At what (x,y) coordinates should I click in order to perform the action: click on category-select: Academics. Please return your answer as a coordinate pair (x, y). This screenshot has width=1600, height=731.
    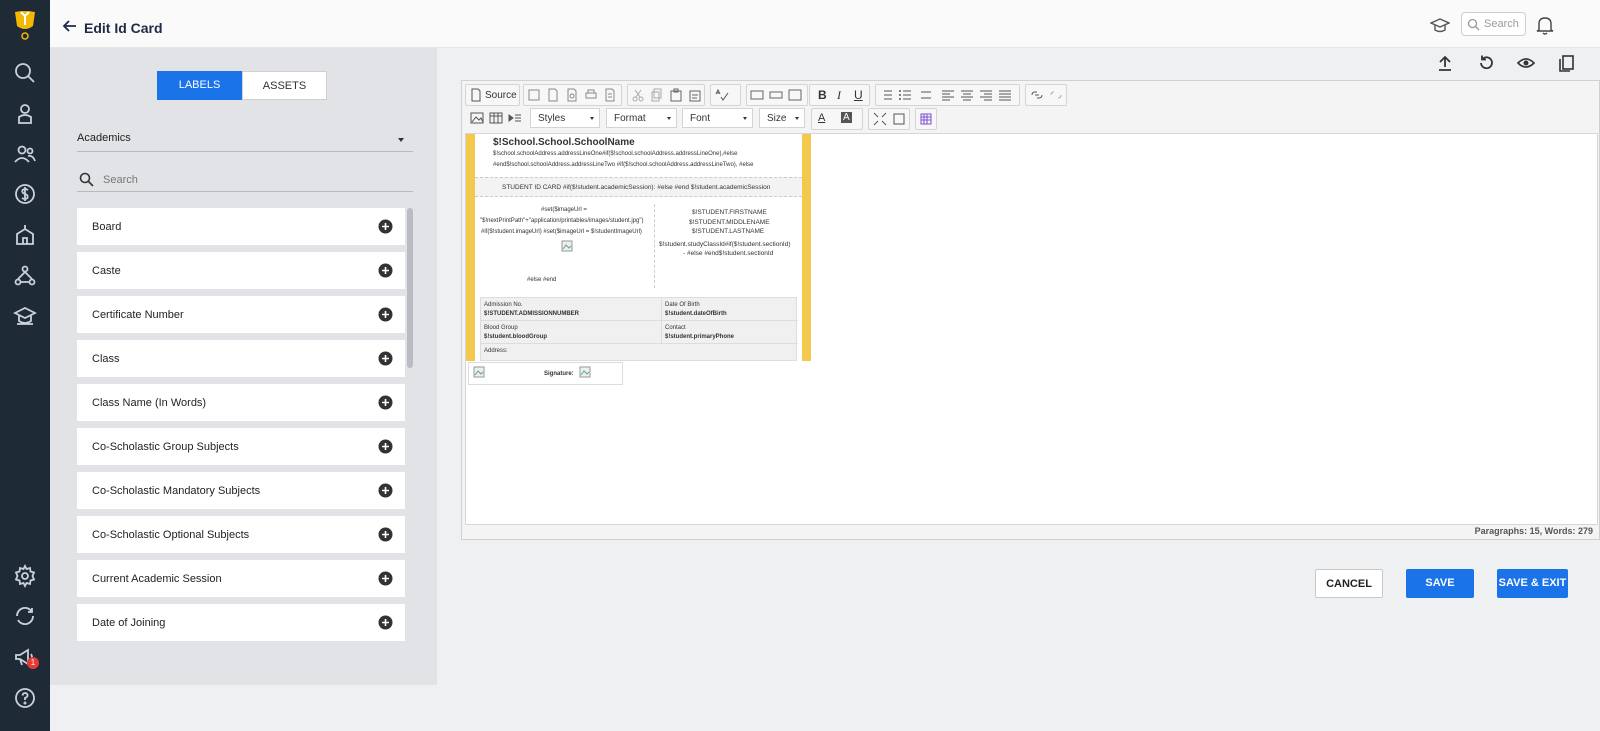
    Looking at the image, I should click on (245, 142).